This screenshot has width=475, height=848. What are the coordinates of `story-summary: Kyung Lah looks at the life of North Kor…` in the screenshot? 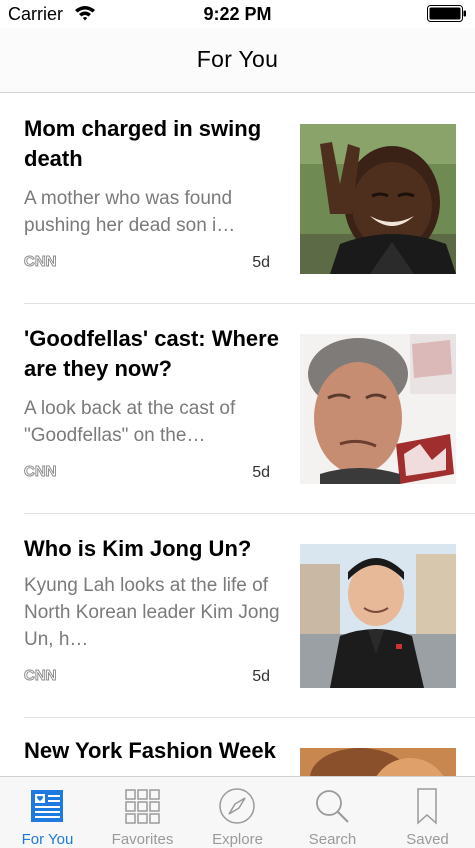 It's located at (152, 612).